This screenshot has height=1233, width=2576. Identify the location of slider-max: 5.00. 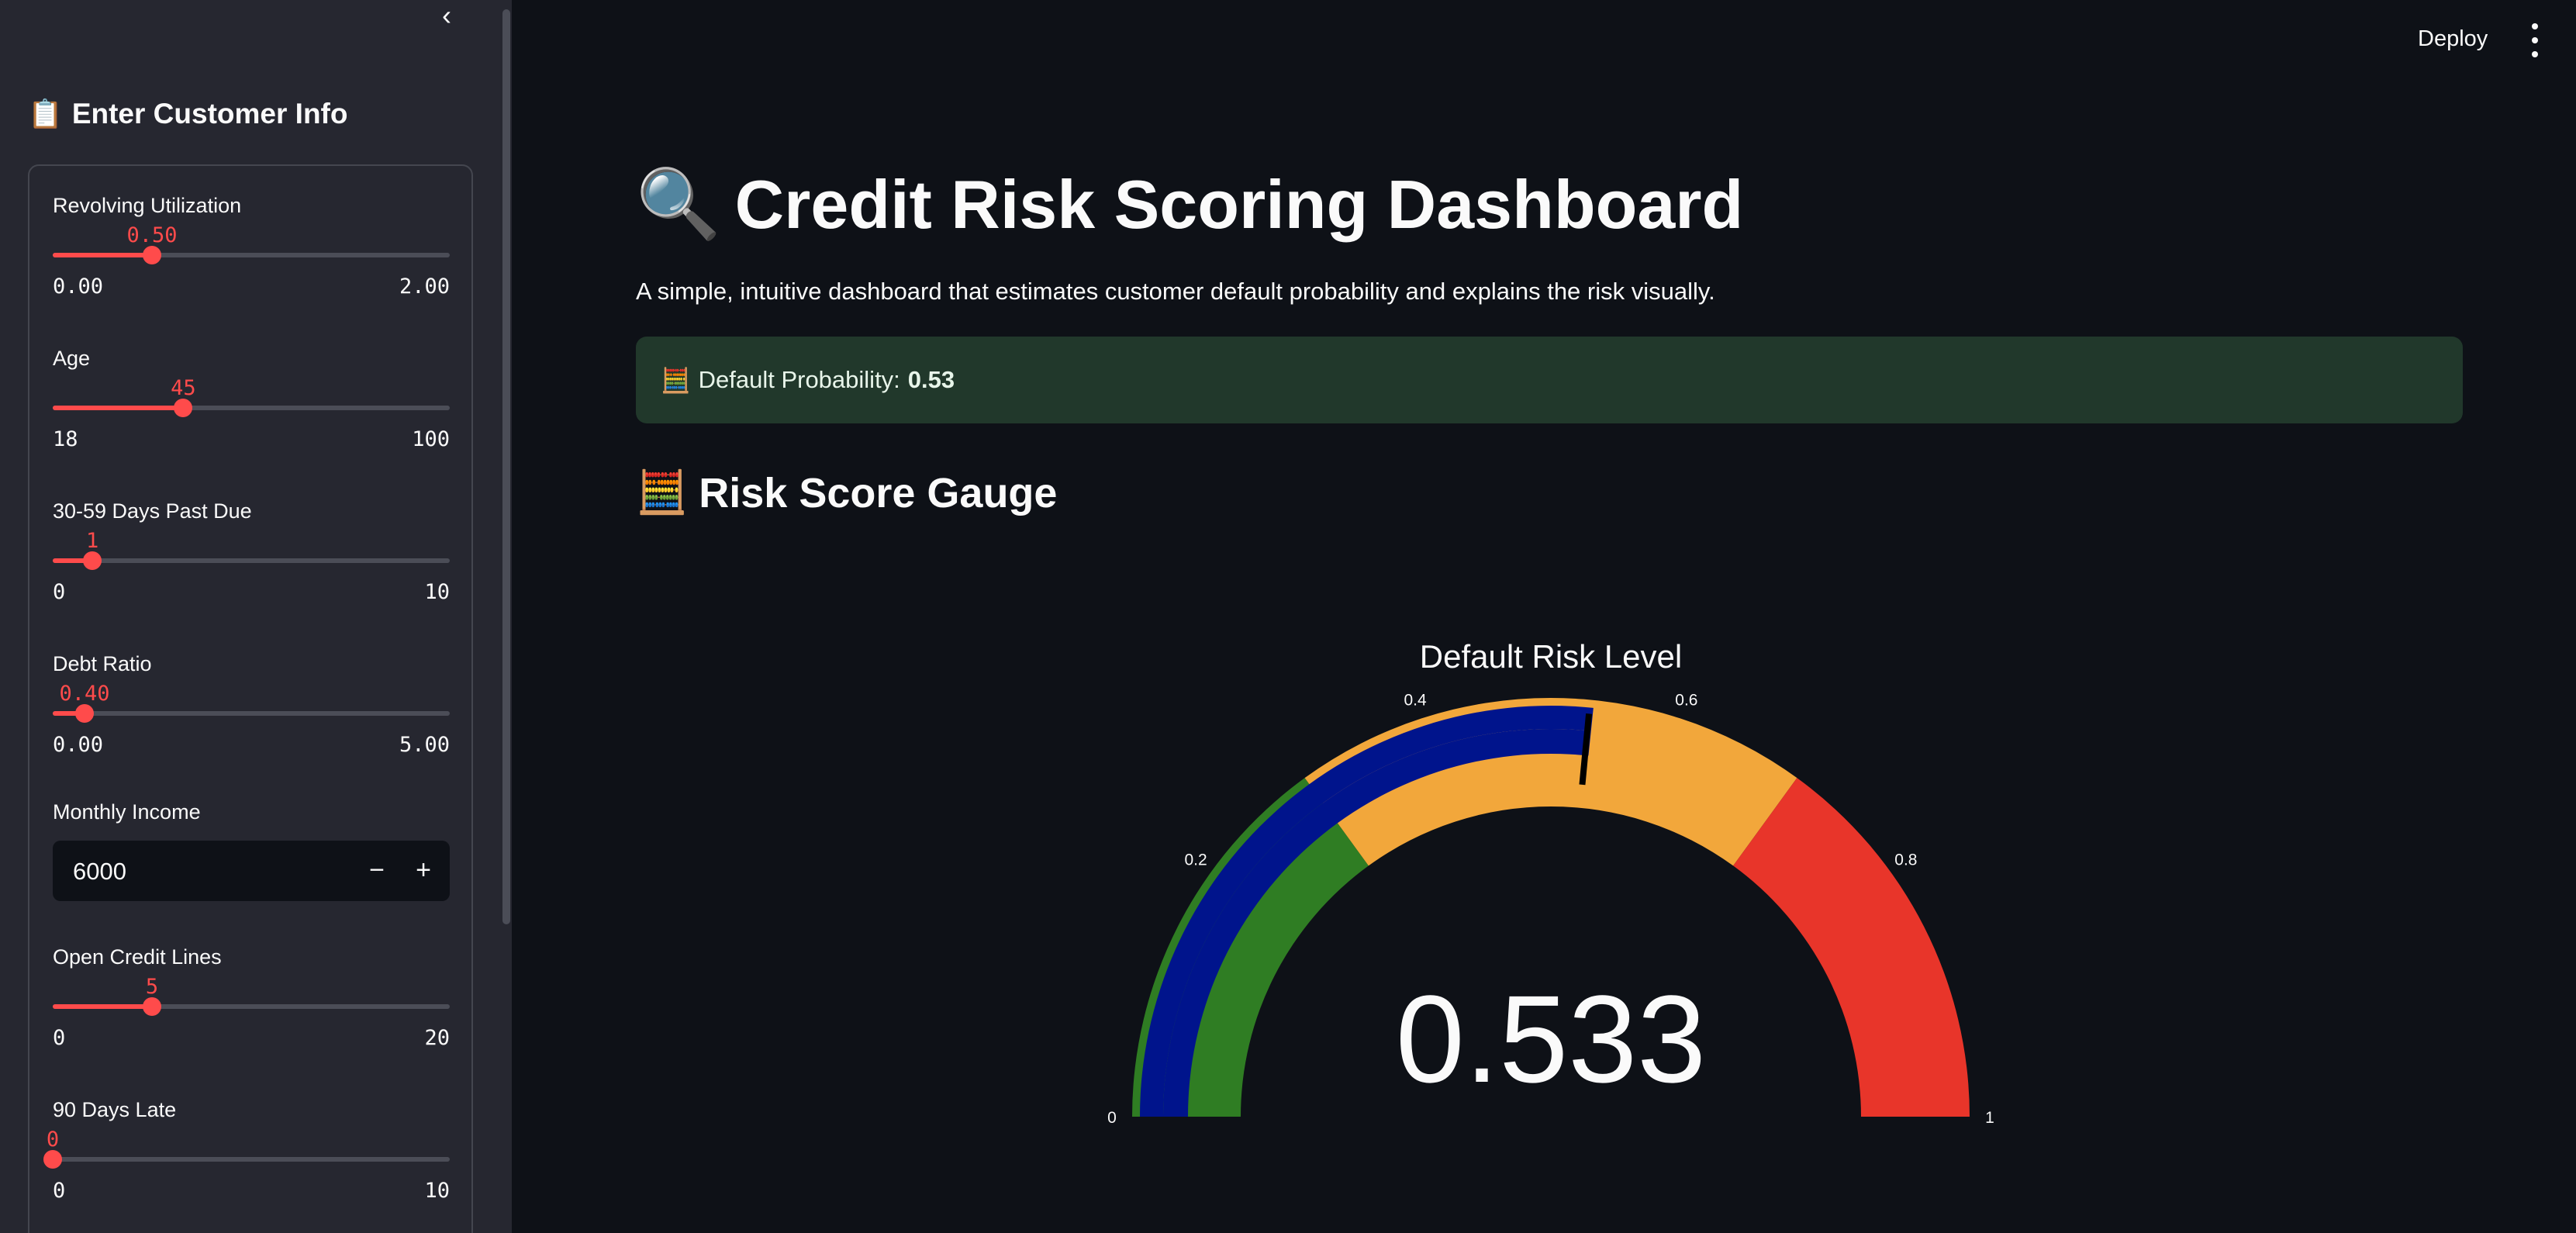
(424, 745).